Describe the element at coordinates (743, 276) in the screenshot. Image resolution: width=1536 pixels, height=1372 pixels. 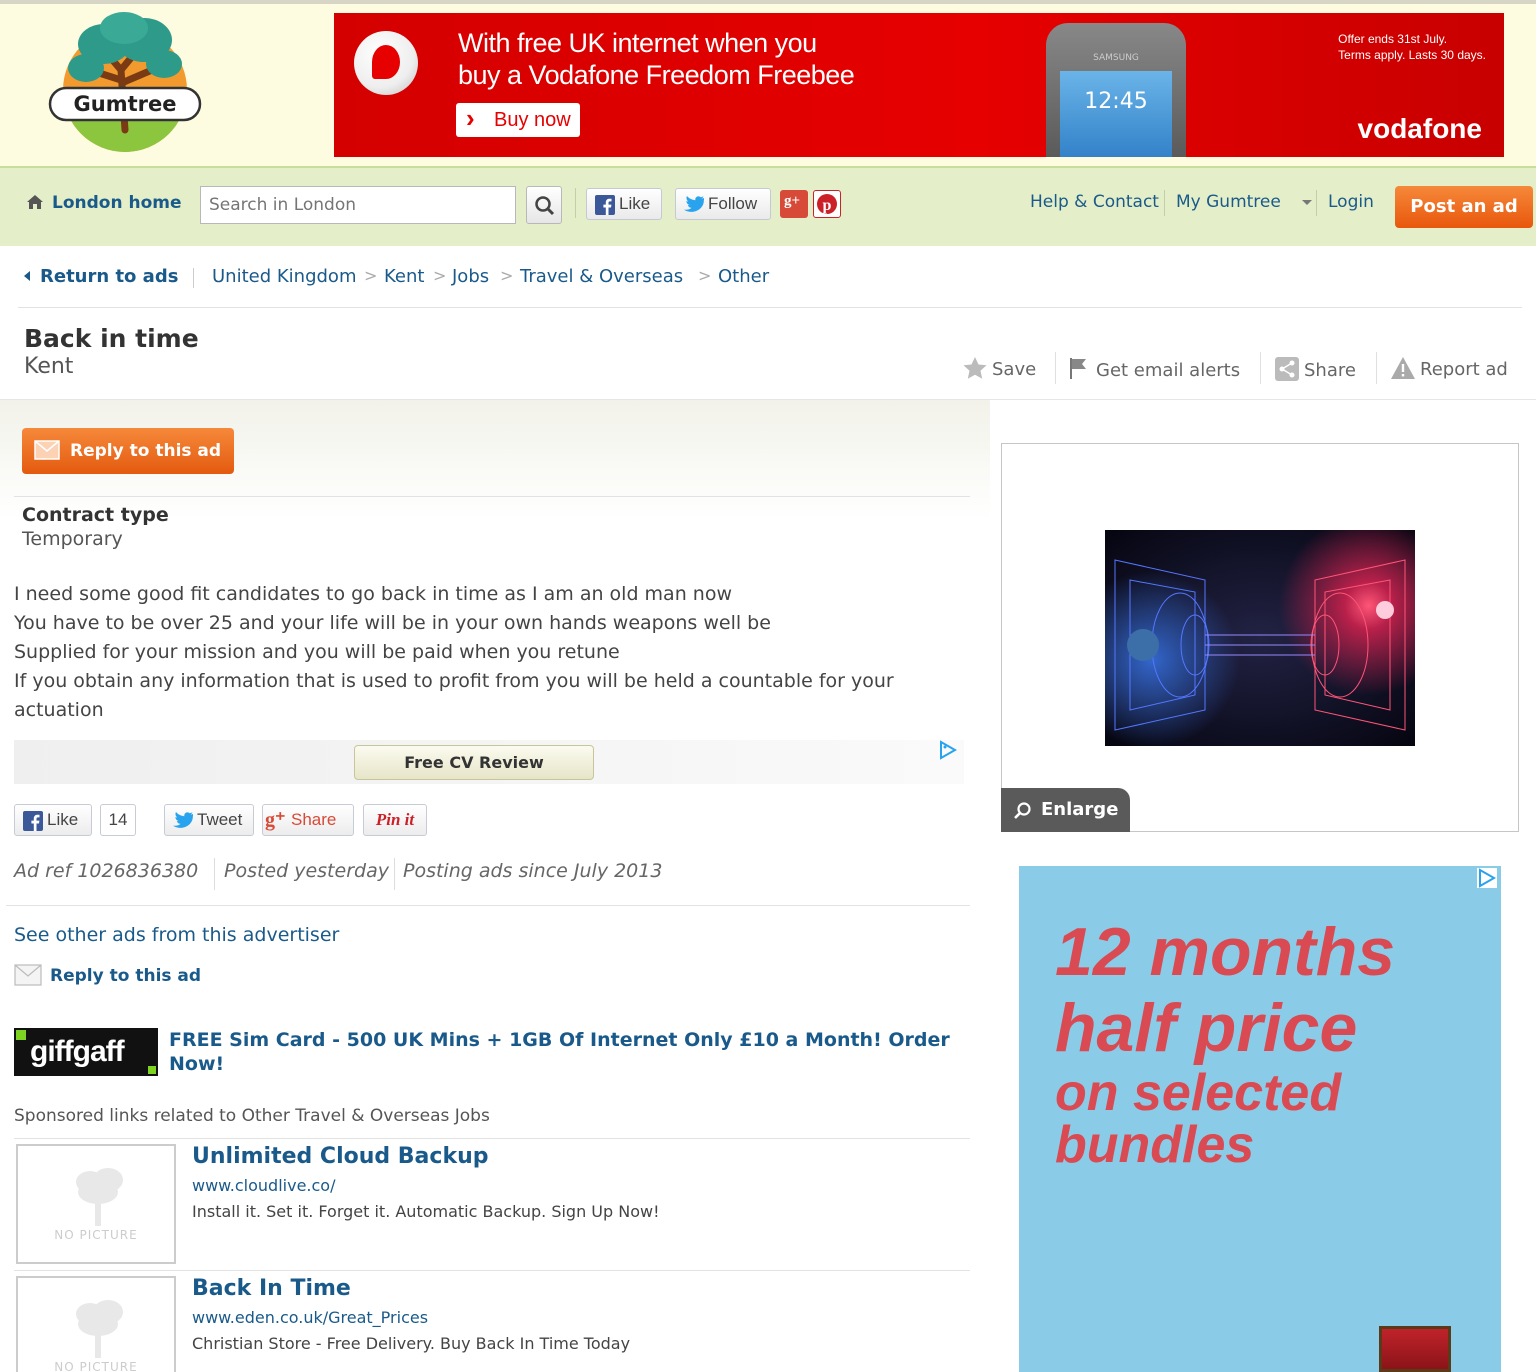
I see `breadcrumb-other: Other` at that location.